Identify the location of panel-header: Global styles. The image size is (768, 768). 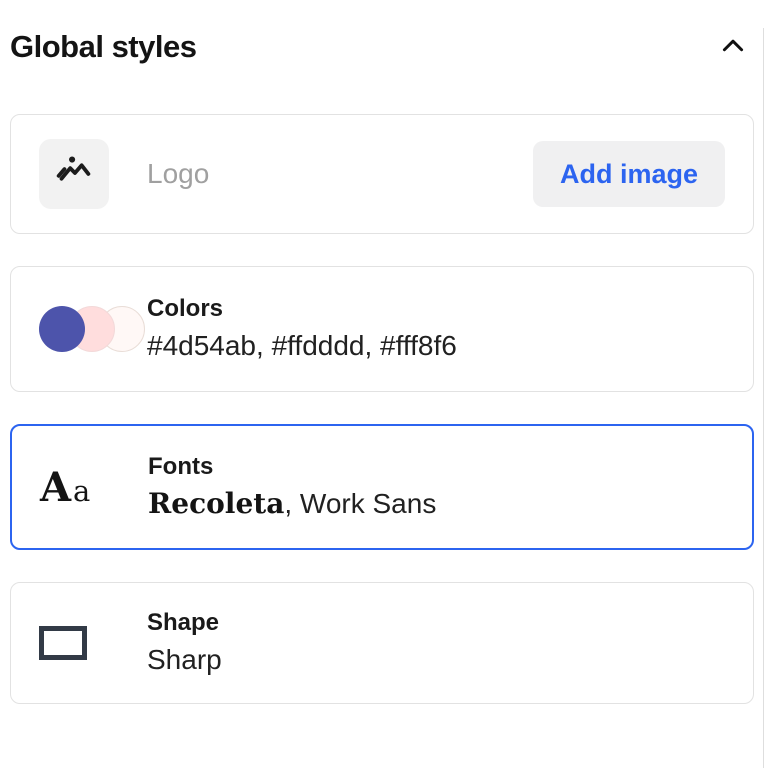
(380, 47).